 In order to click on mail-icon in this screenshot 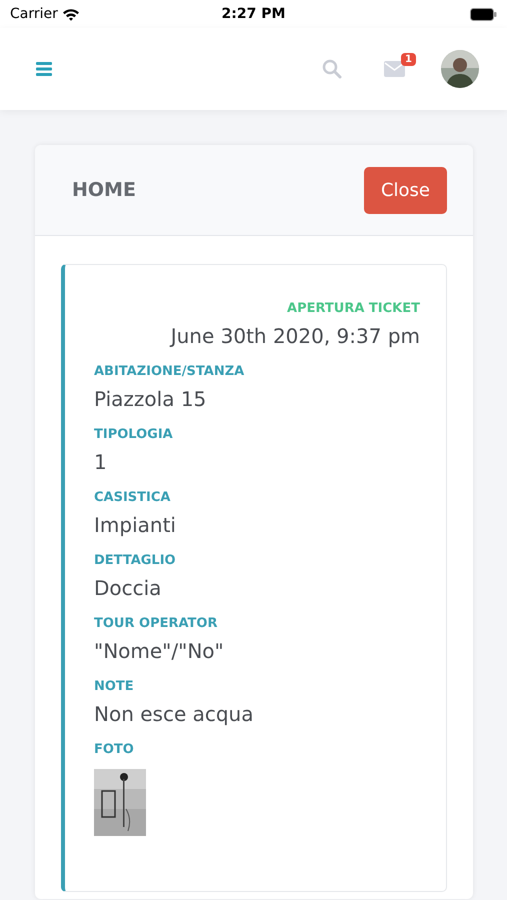, I will do `click(394, 69)`.